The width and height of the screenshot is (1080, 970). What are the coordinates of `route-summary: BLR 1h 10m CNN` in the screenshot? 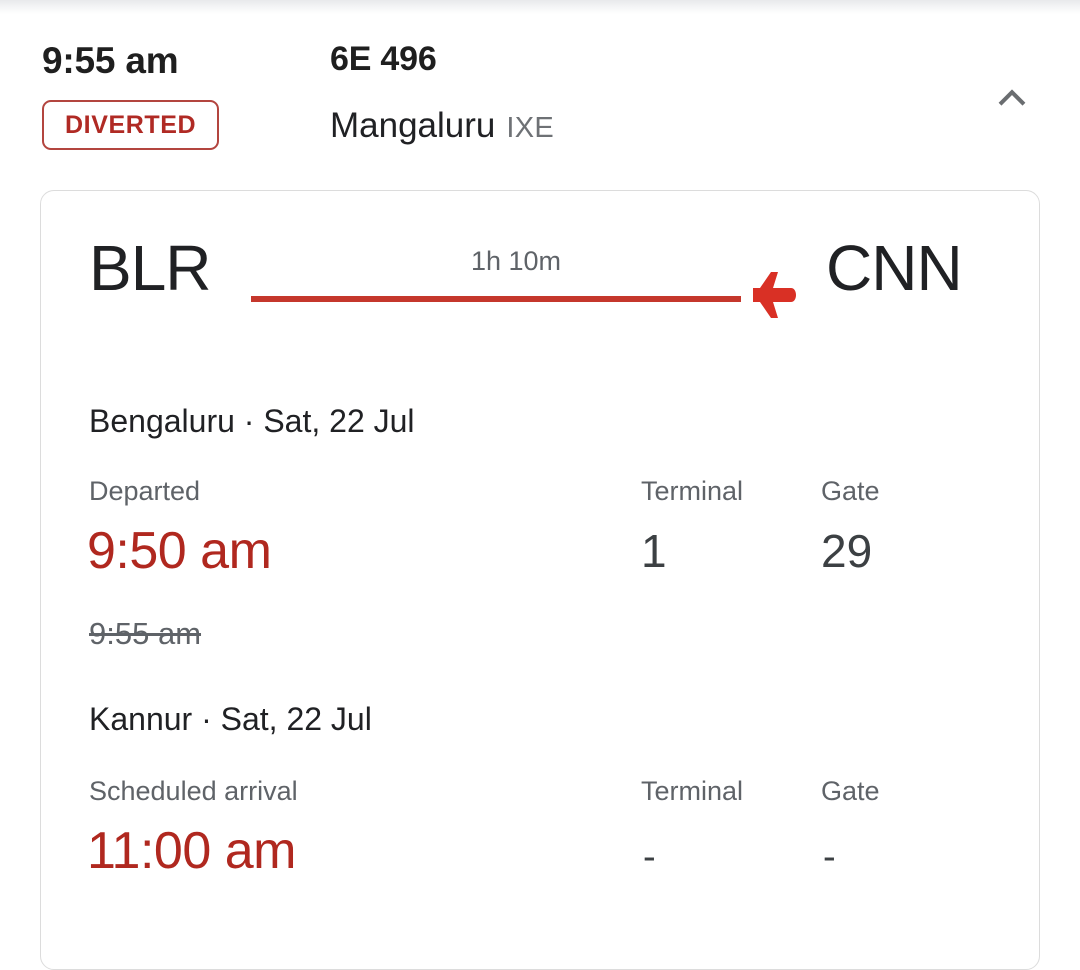 It's located at (541, 266).